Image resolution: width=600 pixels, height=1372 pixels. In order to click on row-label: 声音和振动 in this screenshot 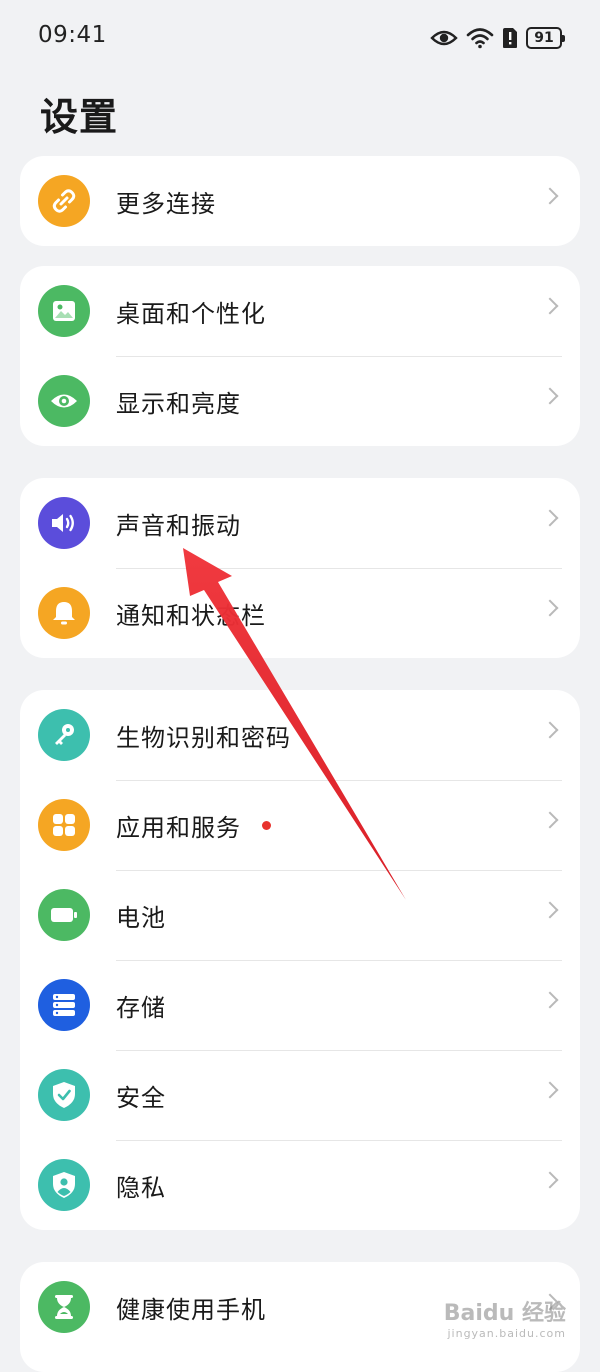, I will do `click(178, 525)`.